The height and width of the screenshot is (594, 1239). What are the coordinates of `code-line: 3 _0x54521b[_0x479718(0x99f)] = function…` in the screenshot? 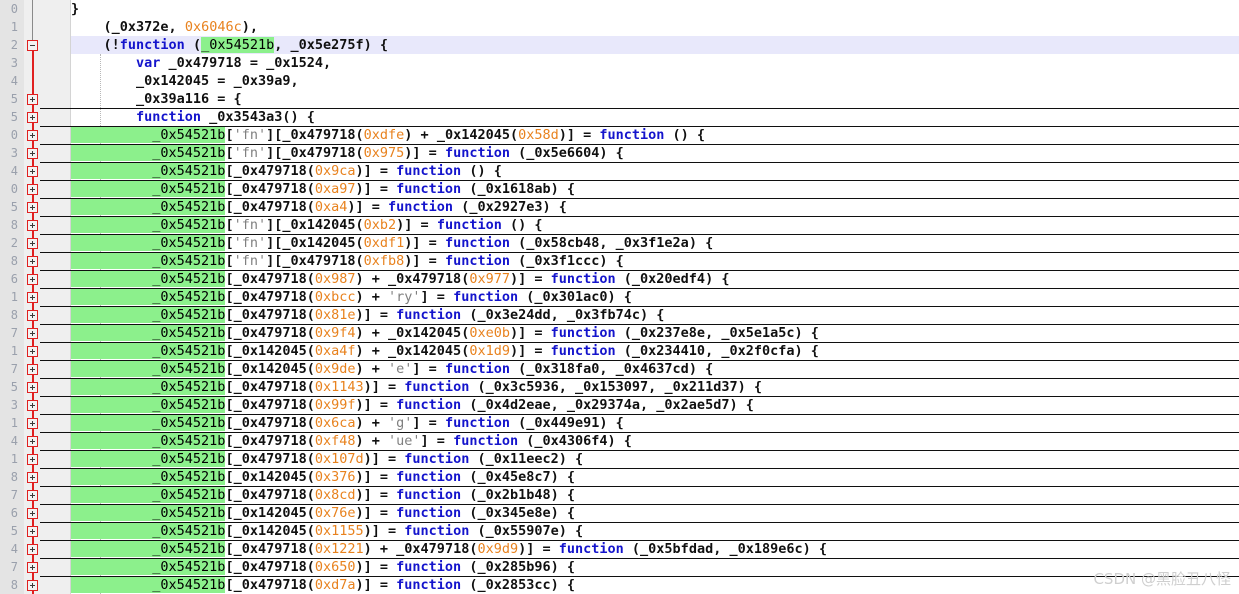 It's located at (619, 405).